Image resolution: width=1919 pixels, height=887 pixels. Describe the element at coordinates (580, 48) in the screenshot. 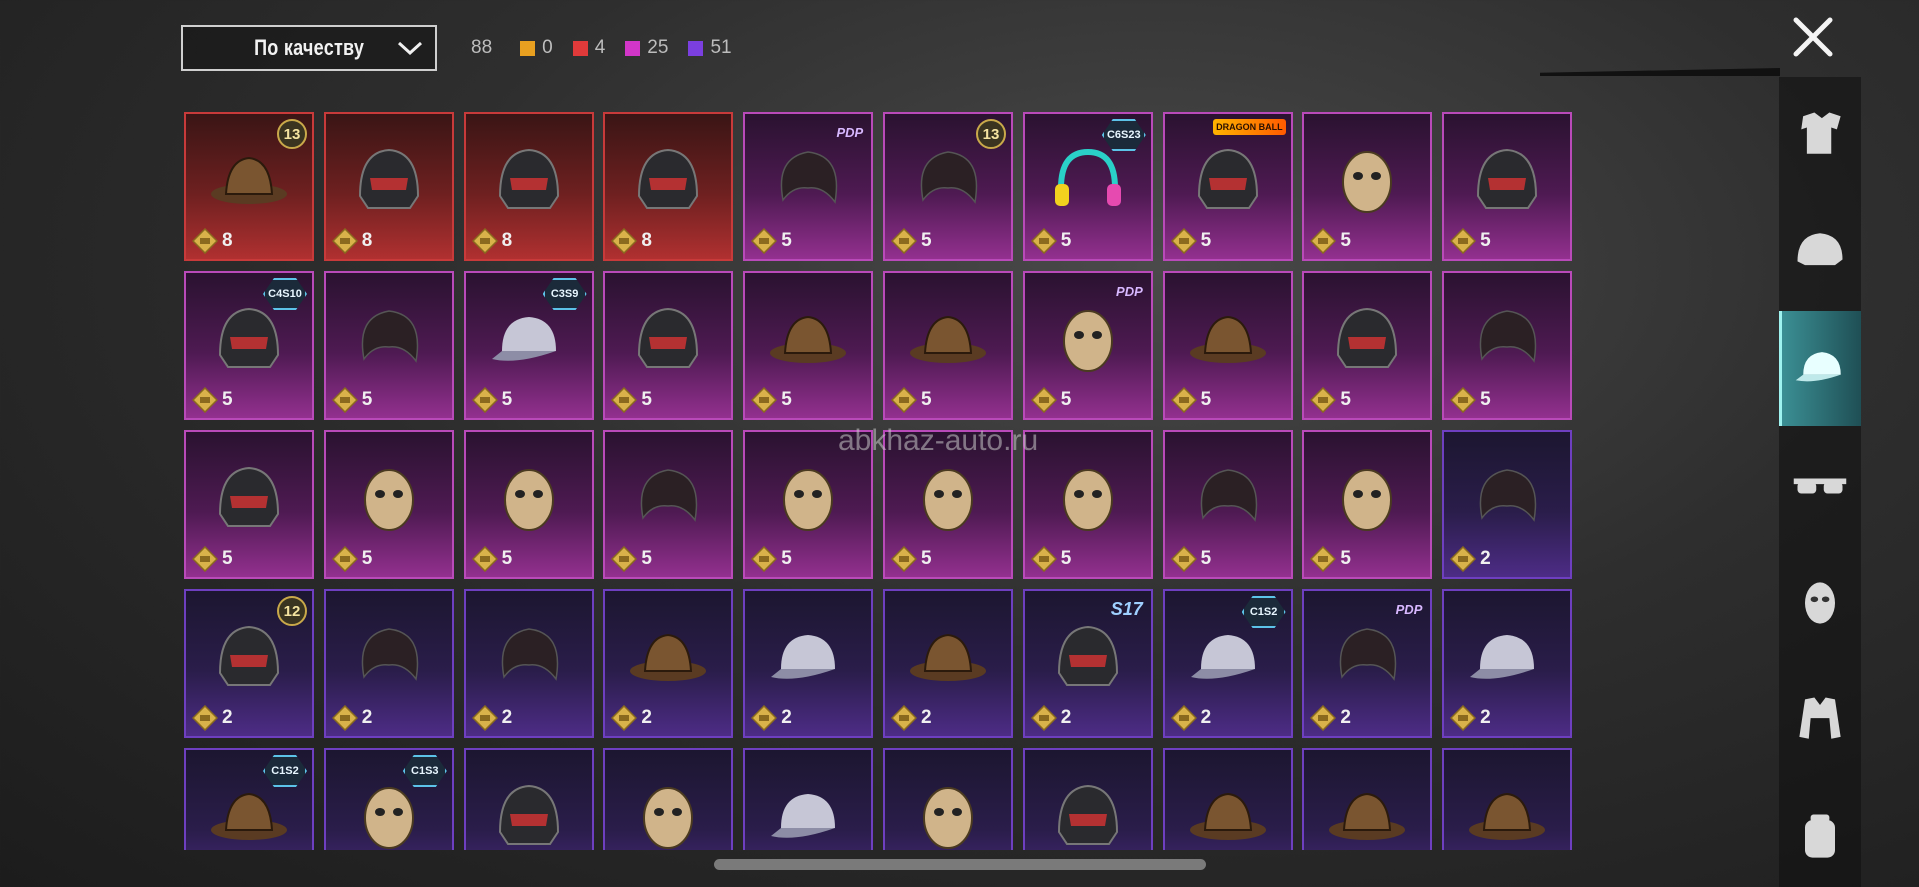

I see `mythic-swatch` at that location.